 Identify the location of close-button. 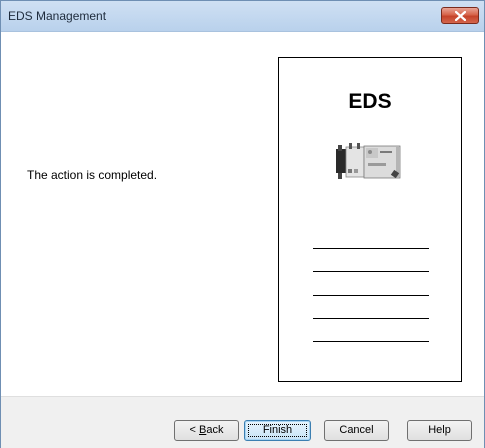
(460, 15).